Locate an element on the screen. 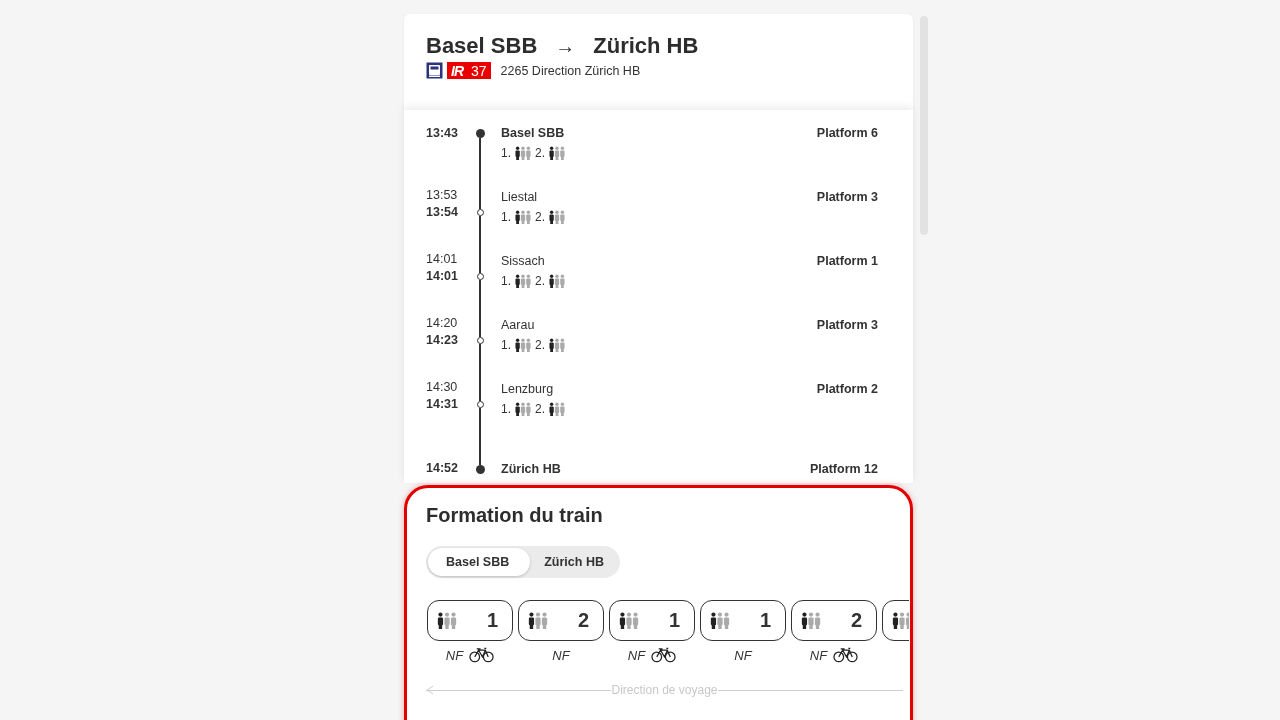 The image size is (1280, 720). station-name: Lenzburg is located at coordinates (527, 389).